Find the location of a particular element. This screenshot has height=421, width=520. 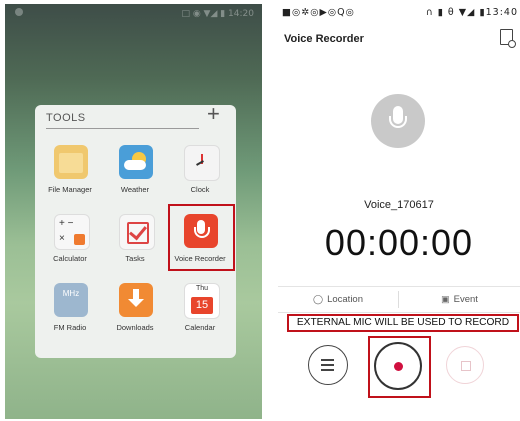

voice-recorder-highlight is located at coordinates (201, 237).